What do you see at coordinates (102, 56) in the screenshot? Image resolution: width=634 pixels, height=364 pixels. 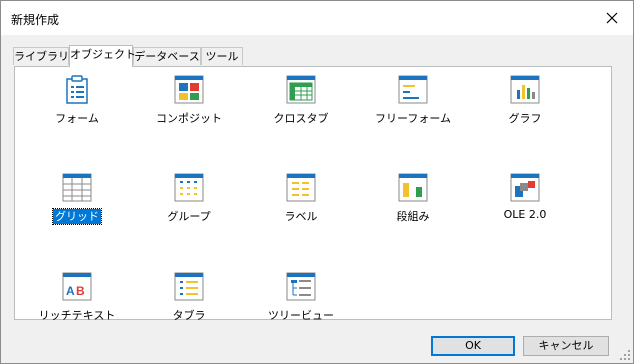 I see `tab-object: オブジェクト` at bounding box center [102, 56].